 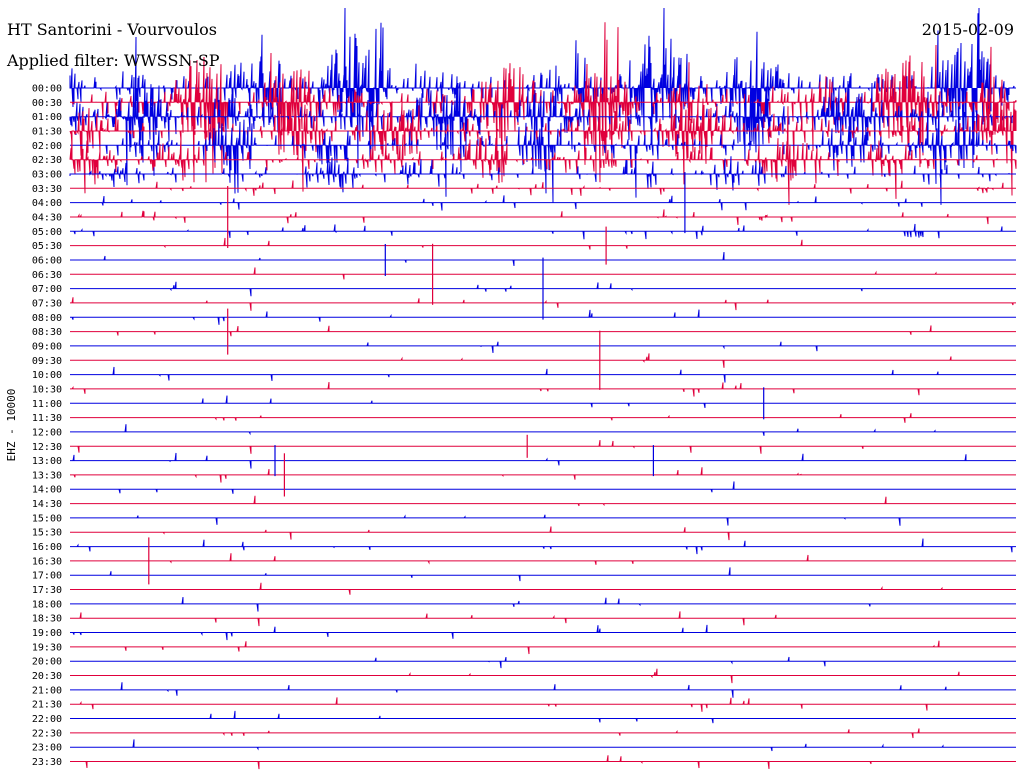 I want to click on time-tick-label: 20:00, so click(x=47, y=662).